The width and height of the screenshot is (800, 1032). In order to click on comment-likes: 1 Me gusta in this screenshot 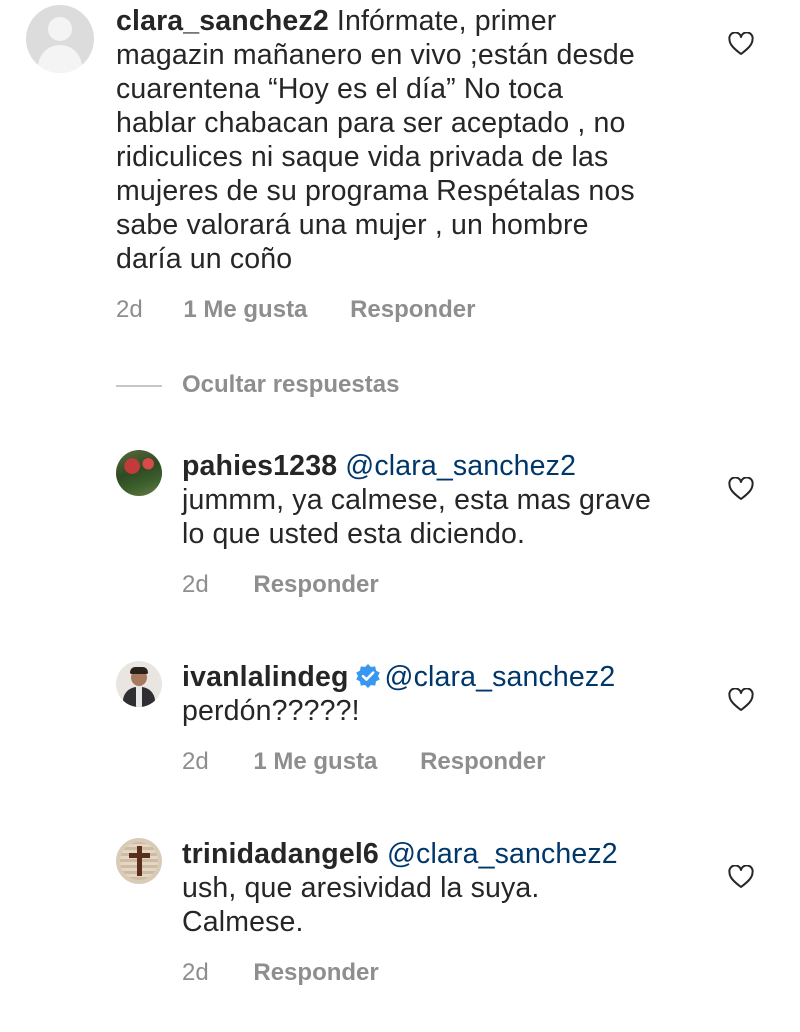, I will do `click(245, 310)`.